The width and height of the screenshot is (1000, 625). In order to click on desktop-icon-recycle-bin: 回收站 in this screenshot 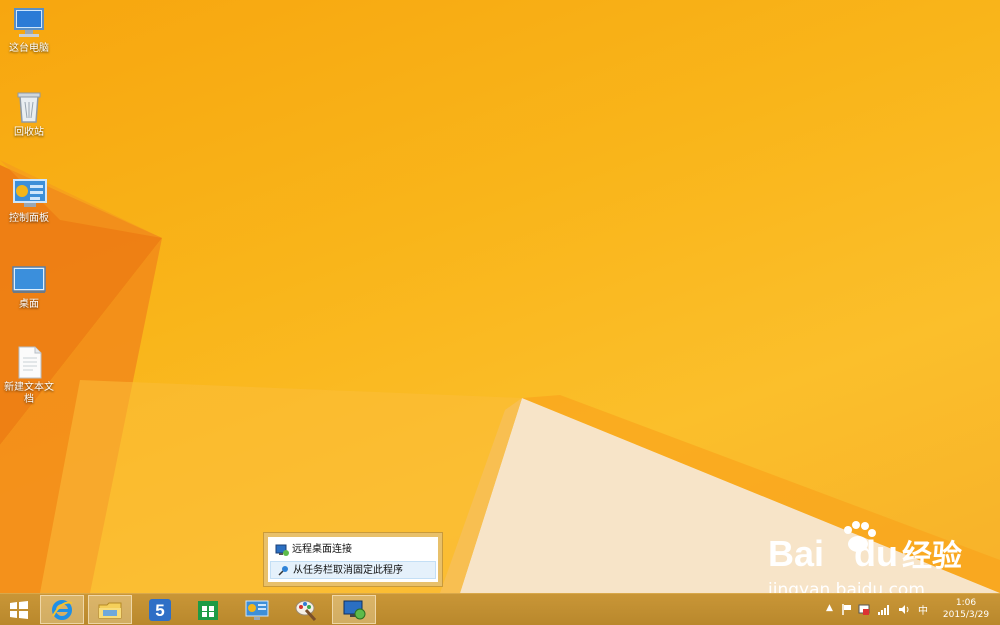, I will do `click(29, 114)`.